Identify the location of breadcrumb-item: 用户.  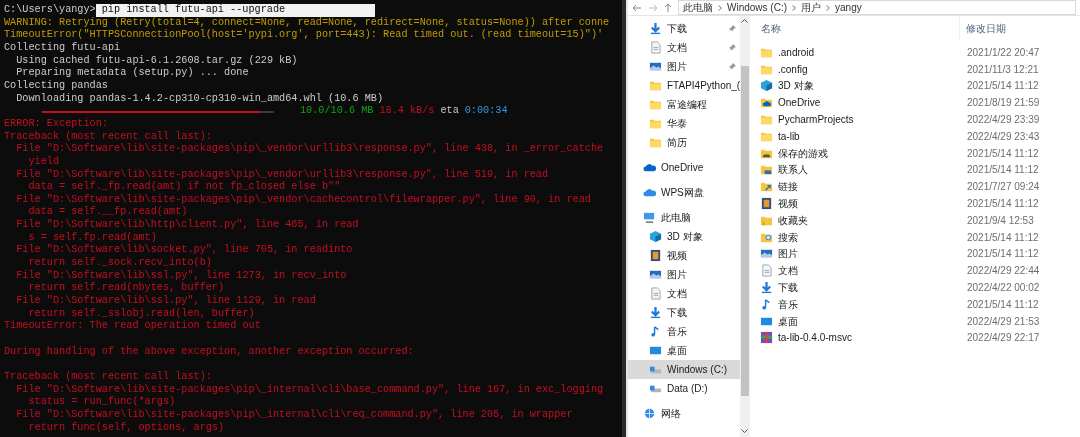
(811, 7).